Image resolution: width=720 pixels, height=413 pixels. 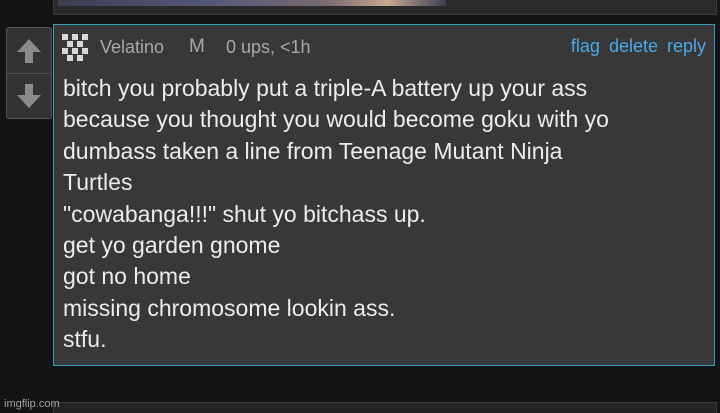 What do you see at coordinates (633, 46) in the screenshot?
I see `delete-link: delete` at bounding box center [633, 46].